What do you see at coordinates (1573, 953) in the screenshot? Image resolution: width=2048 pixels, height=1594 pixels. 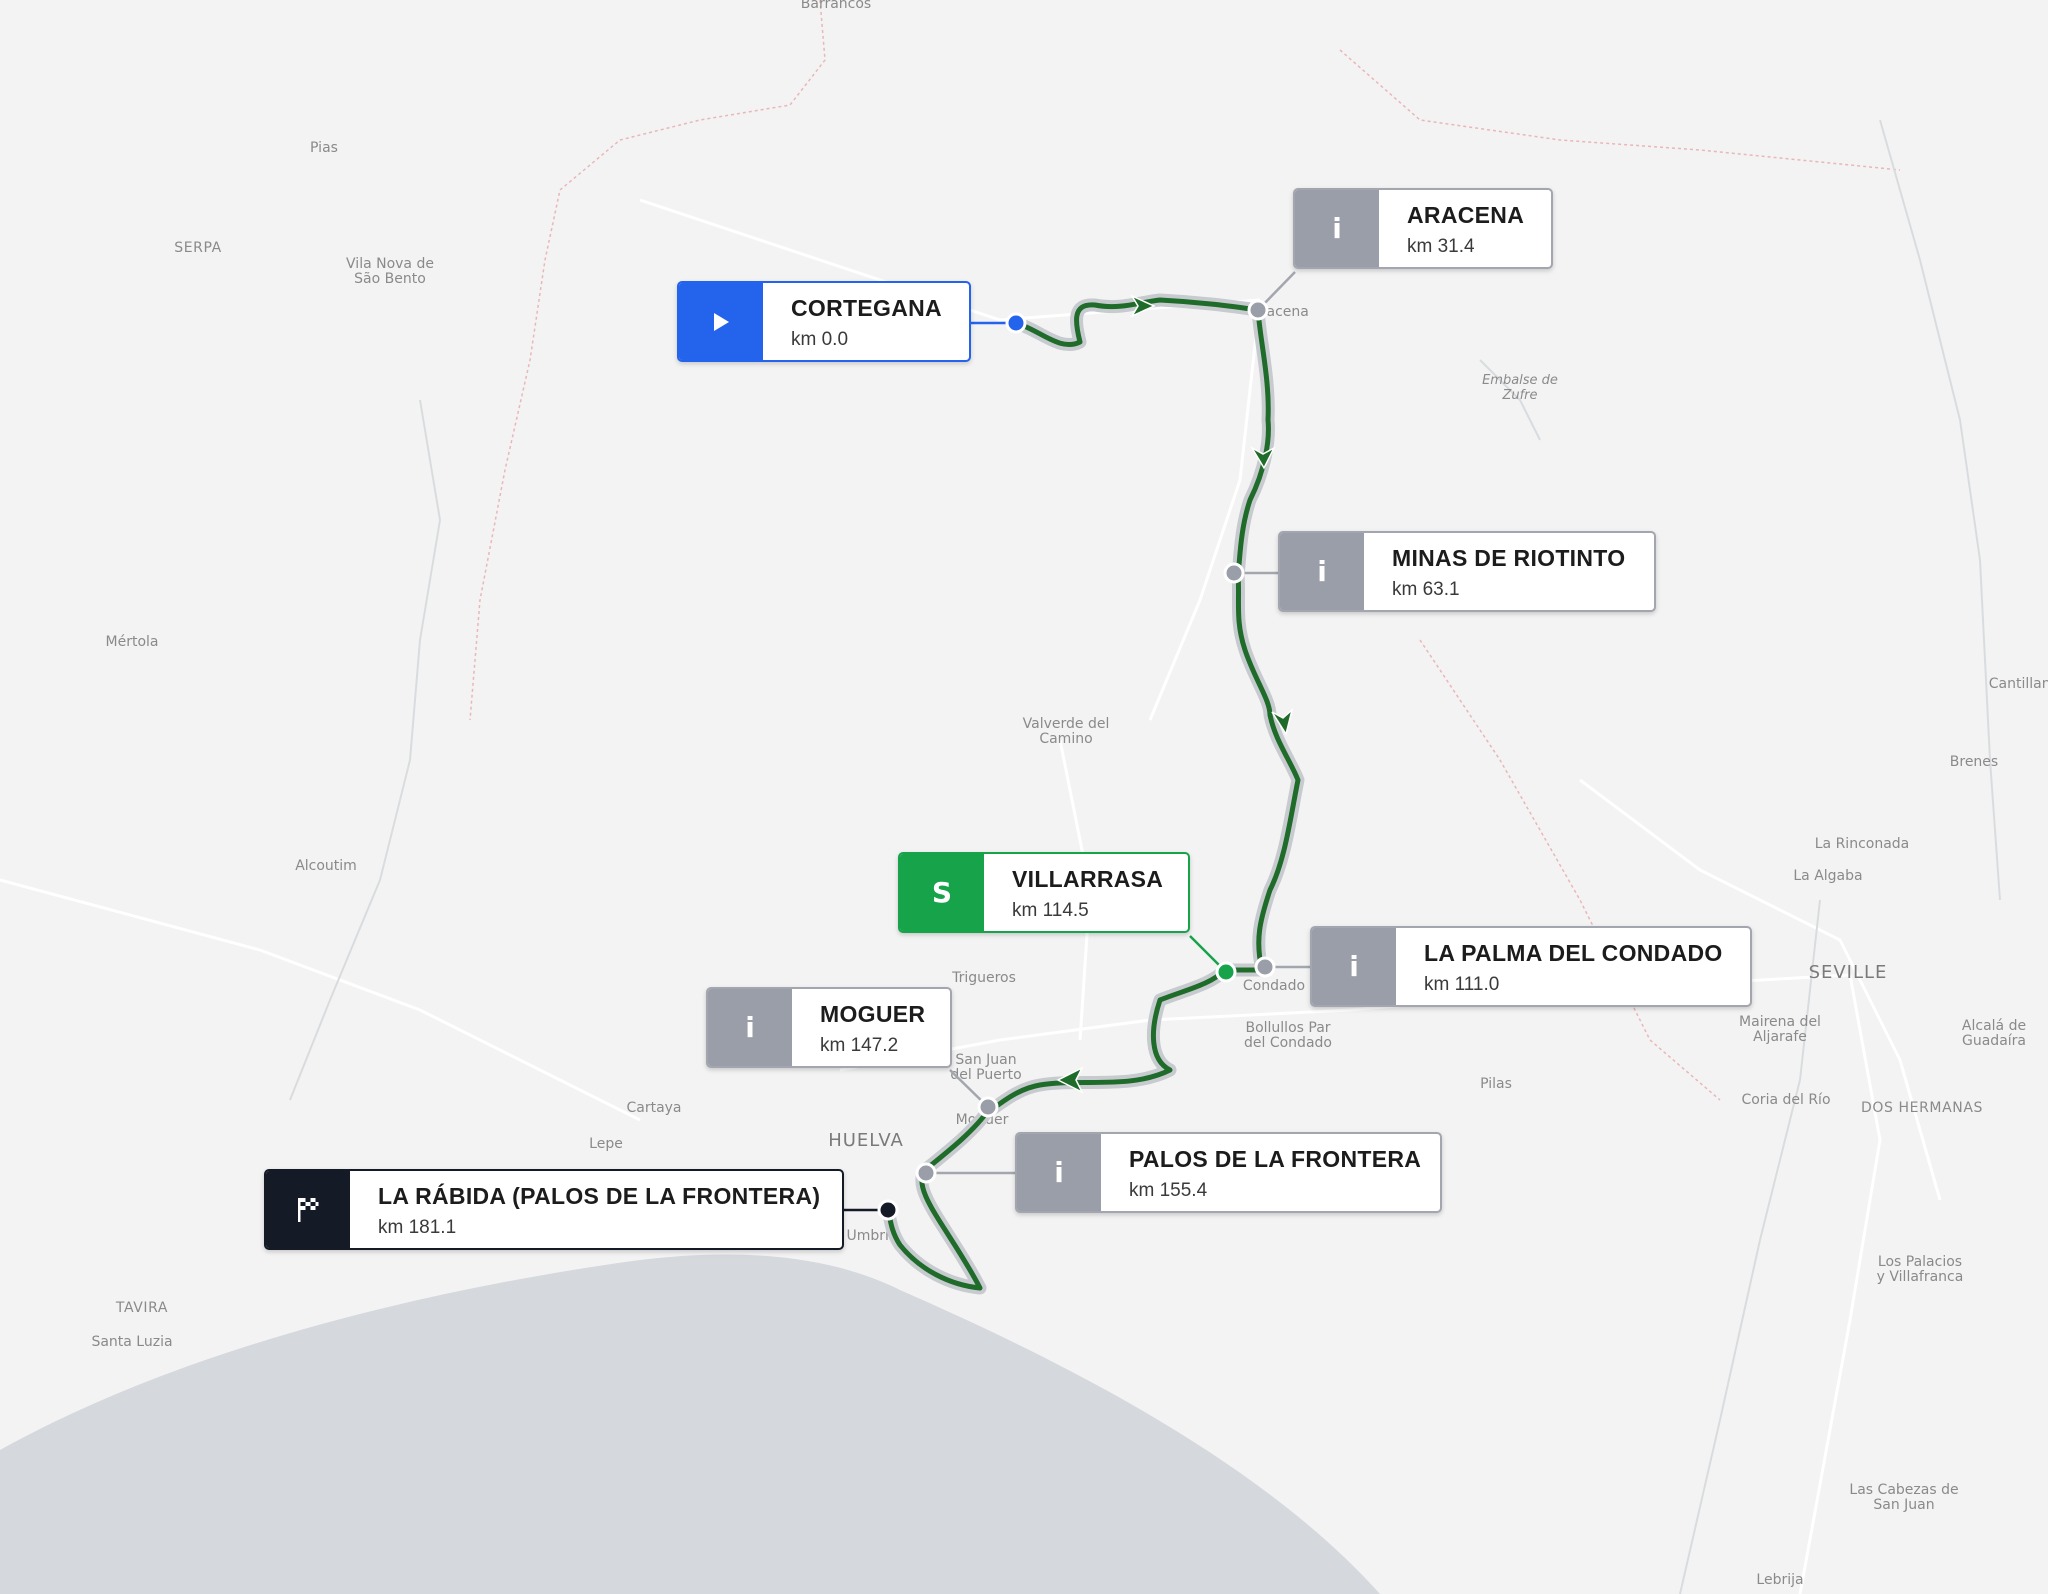 I see `waypoint-name: LA PALMA DEL CONDADO` at bounding box center [1573, 953].